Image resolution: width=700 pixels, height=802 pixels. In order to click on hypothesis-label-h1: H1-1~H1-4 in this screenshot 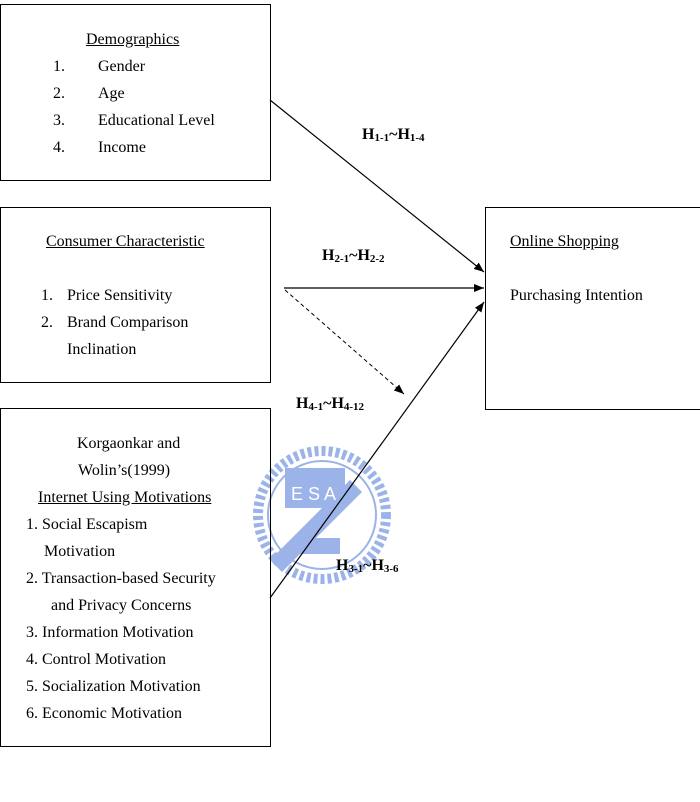, I will do `click(393, 135)`.